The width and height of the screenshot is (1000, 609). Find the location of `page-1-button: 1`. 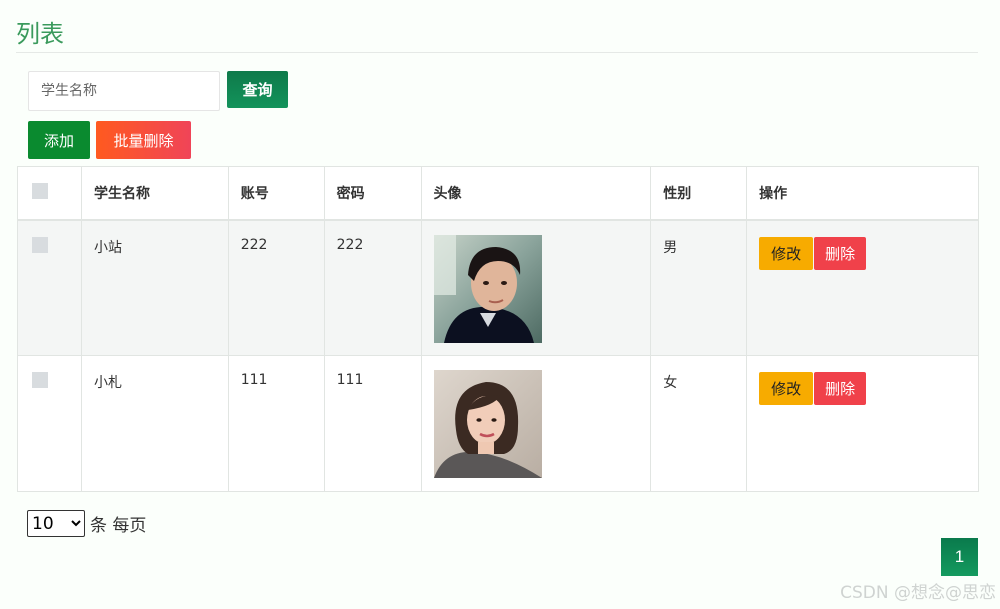

page-1-button: 1 is located at coordinates (959, 557).